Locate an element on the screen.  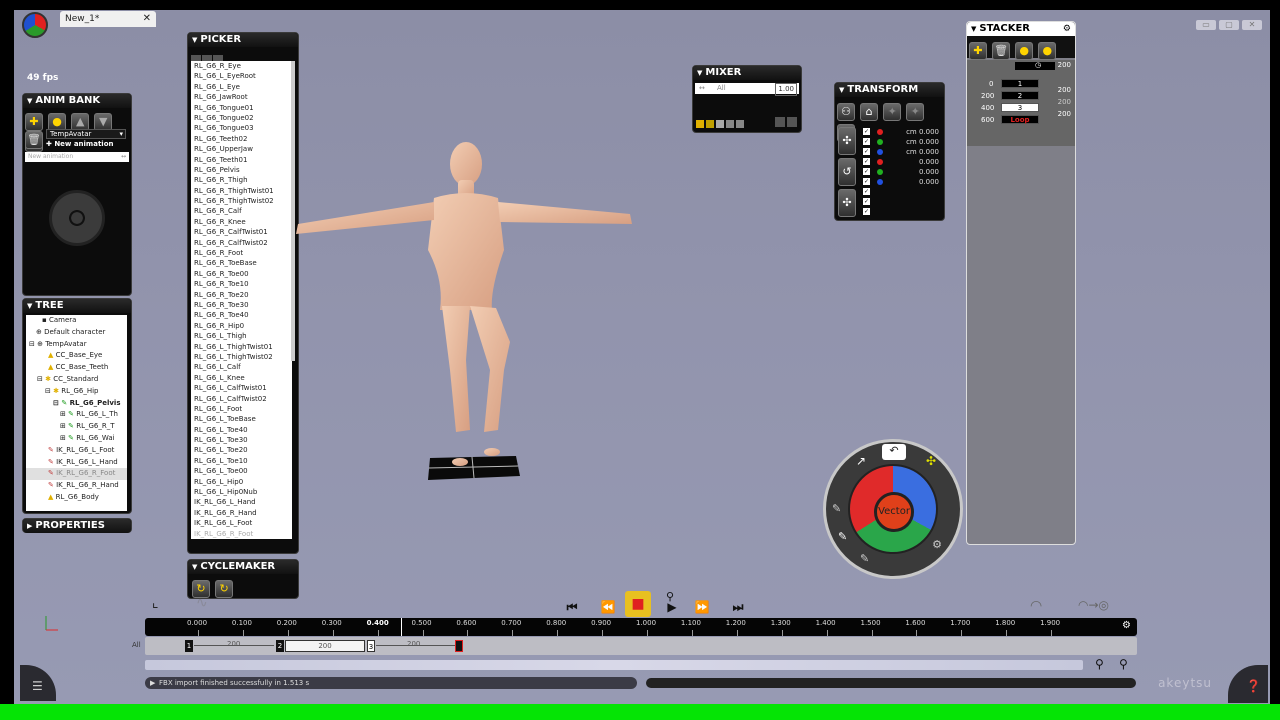
minimize-button: ▭ is located at coordinates (1206, 25).